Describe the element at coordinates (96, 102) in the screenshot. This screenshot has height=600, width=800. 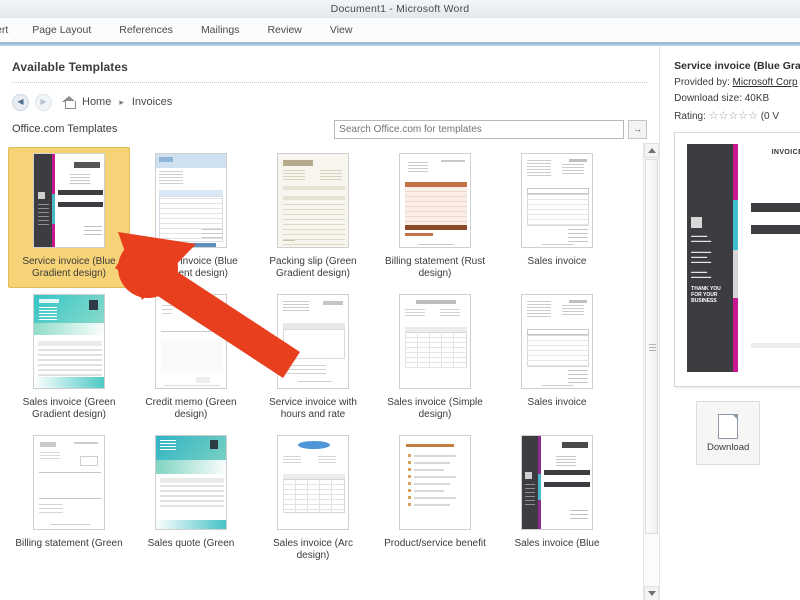
I see `breadcrumb-home: Home` at that location.